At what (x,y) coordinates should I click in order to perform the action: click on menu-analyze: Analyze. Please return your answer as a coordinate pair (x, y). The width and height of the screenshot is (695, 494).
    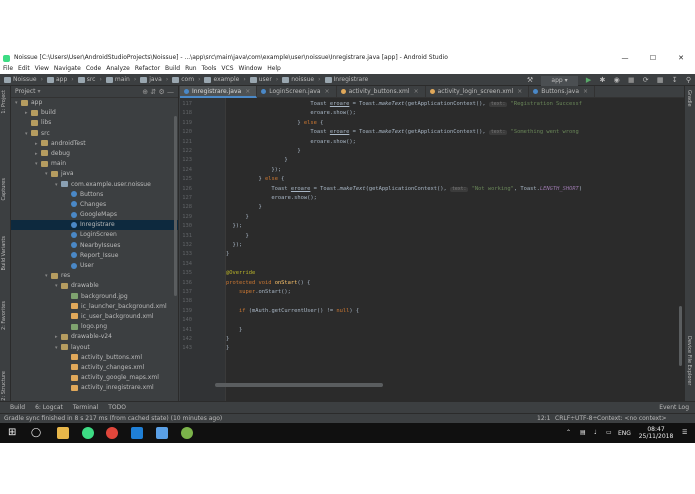
    Looking at the image, I should click on (118, 68).